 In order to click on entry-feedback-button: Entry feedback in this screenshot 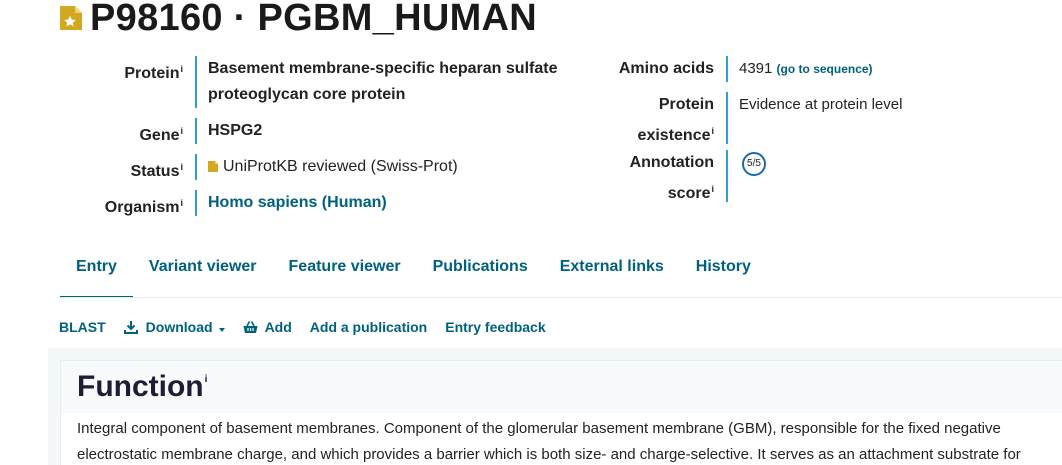, I will do `click(495, 327)`.